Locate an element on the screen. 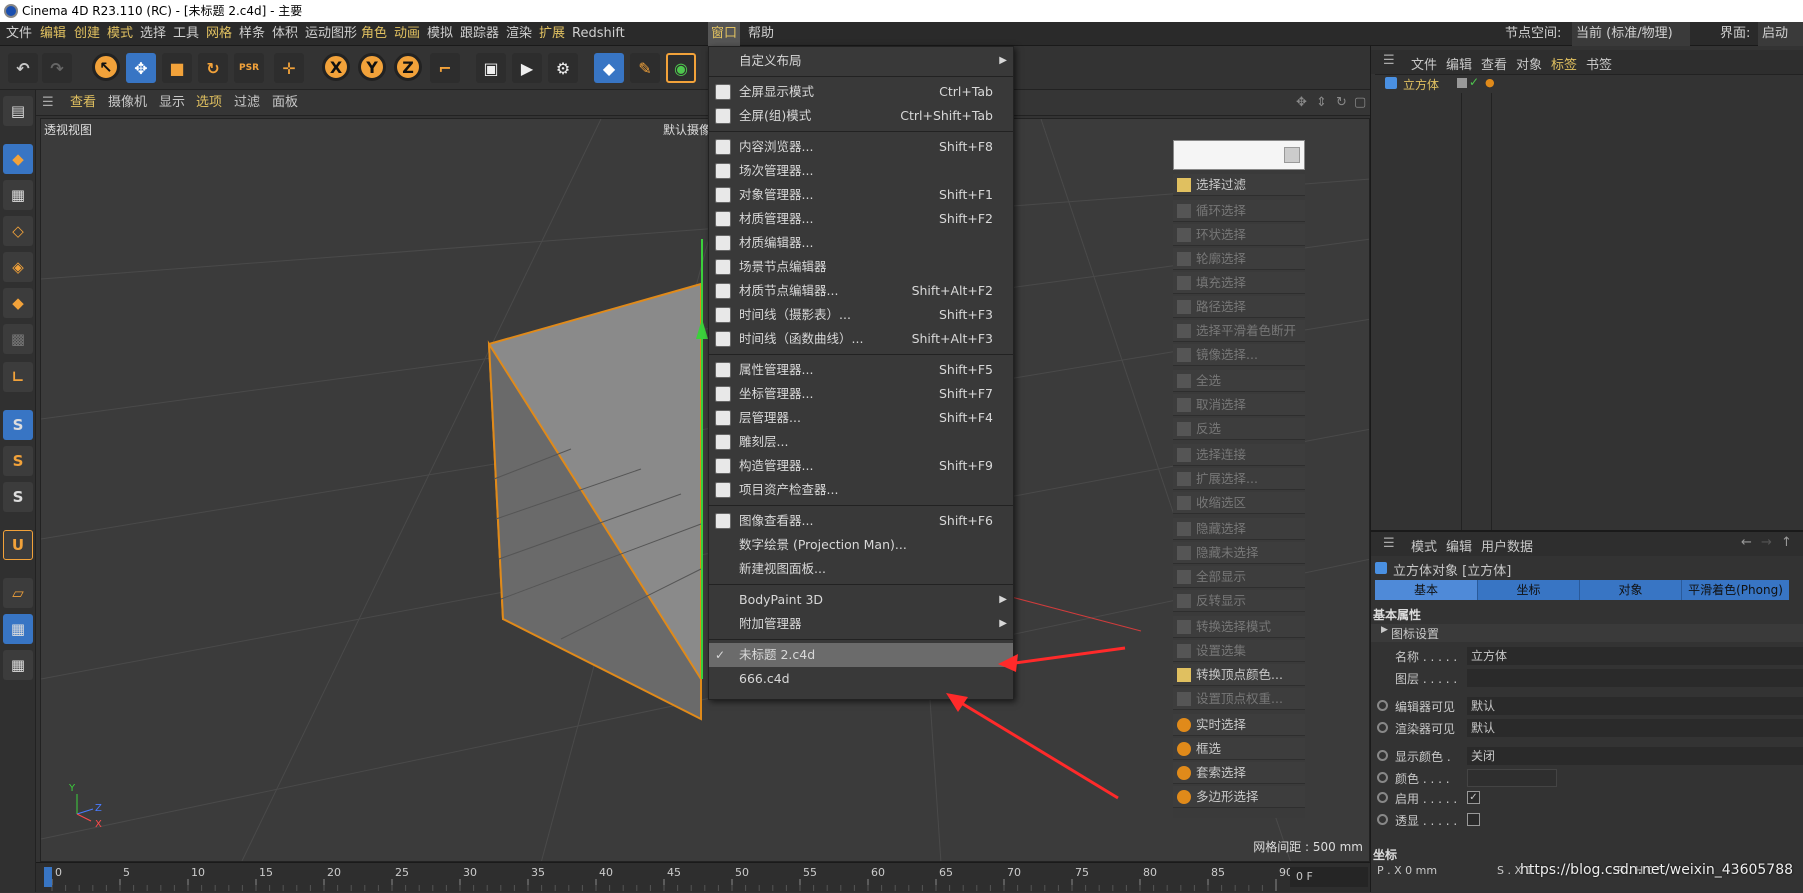  edges-mode-icon: ◈ is located at coordinates (18, 267).